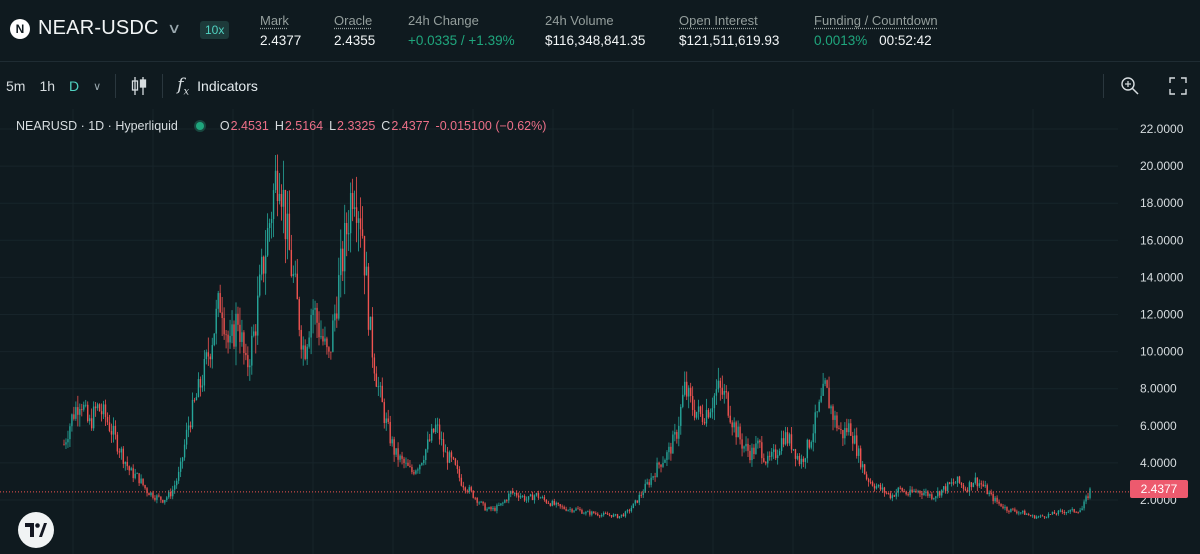  Describe the element at coordinates (1162, 240) in the screenshot. I see `y-tick-label: 16.0000` at that location.